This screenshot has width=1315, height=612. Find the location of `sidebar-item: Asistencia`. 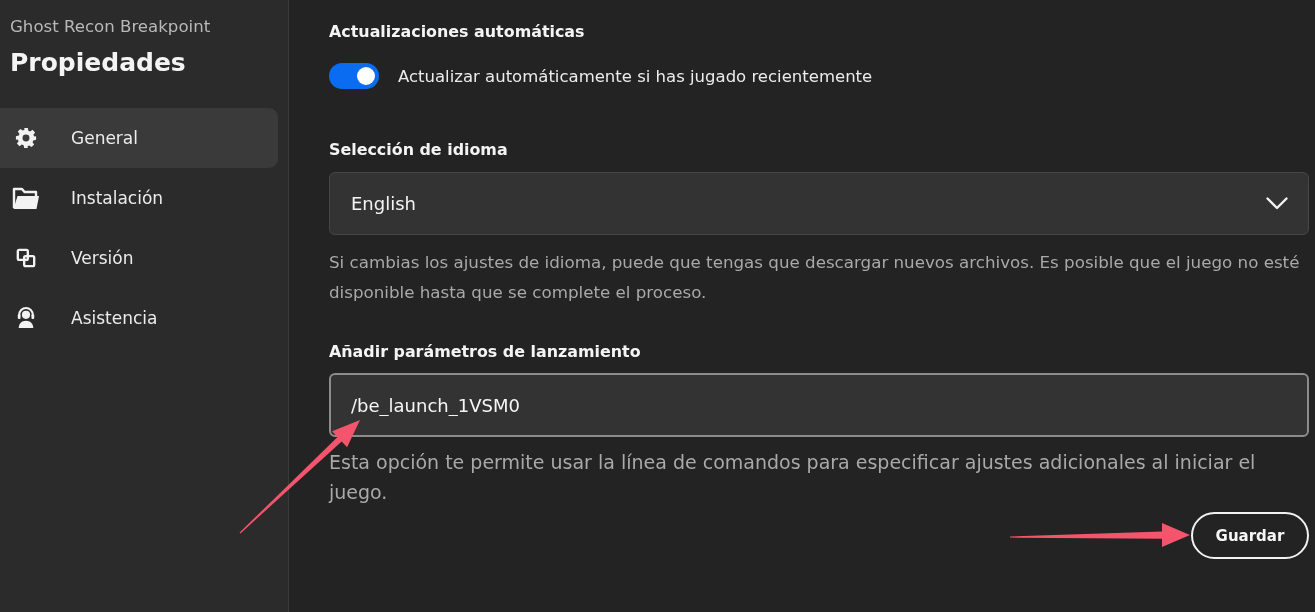

sidebar-item: Asistencia is located at coordinates (139, 318).